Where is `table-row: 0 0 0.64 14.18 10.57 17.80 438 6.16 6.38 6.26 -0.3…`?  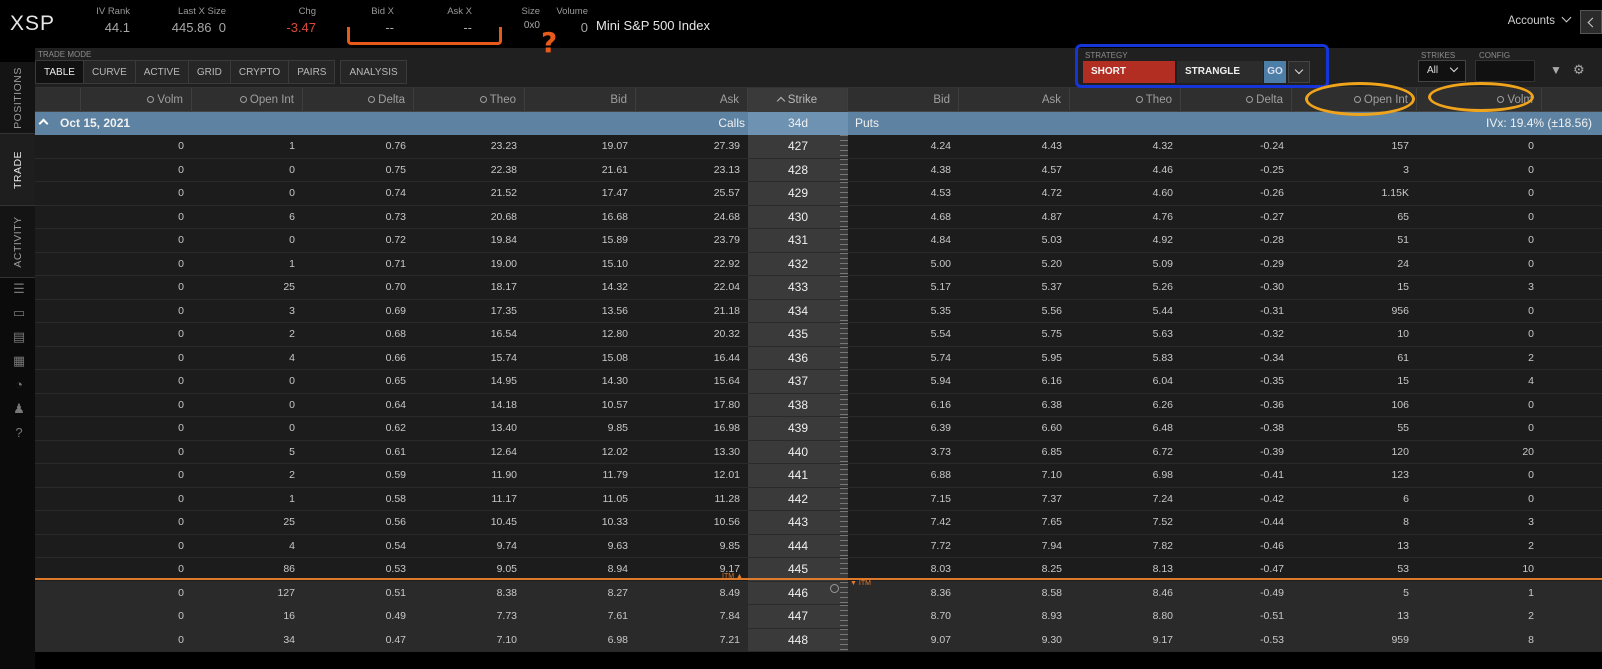
table-row: 0 0 0.64 14.18 10.57 17.80 438 6.16 6.38 6.26 -0.3… is located at coordinates (818, 405).